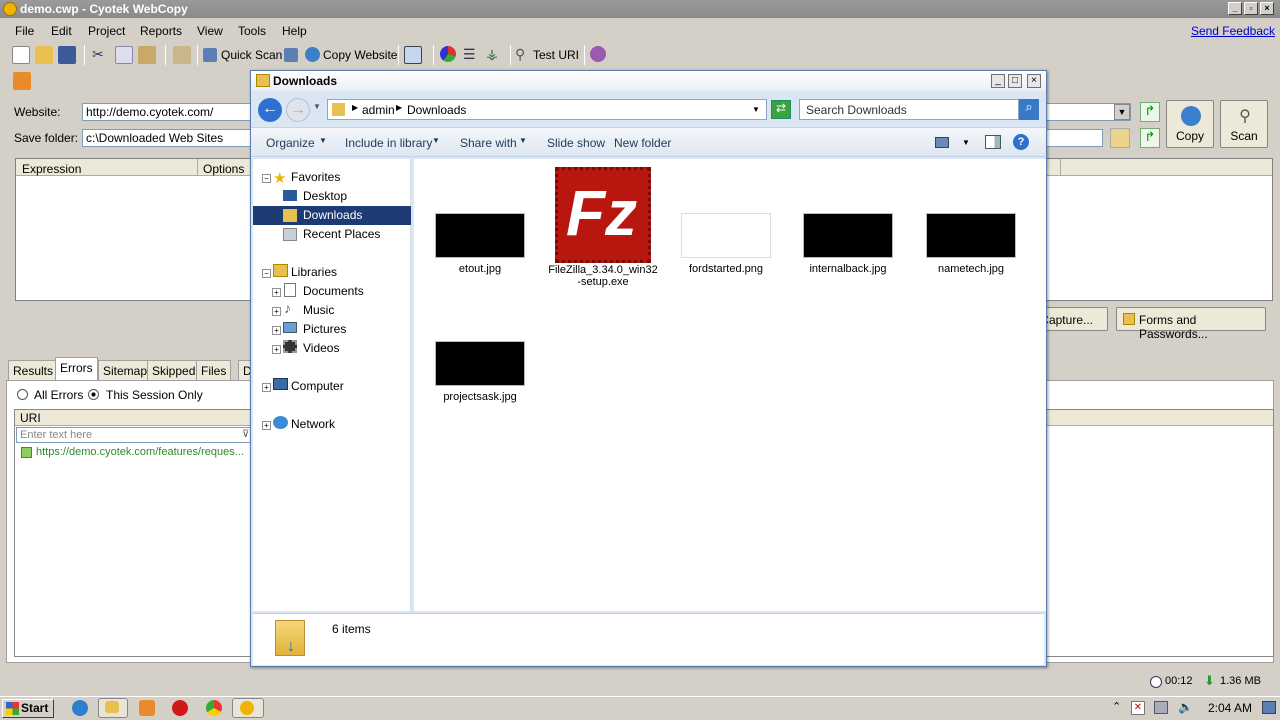  What do you see at coordinates (174, 370) in the screenshot?
I see `tab-skipped: Skipped` at bounding box center [174, 370].